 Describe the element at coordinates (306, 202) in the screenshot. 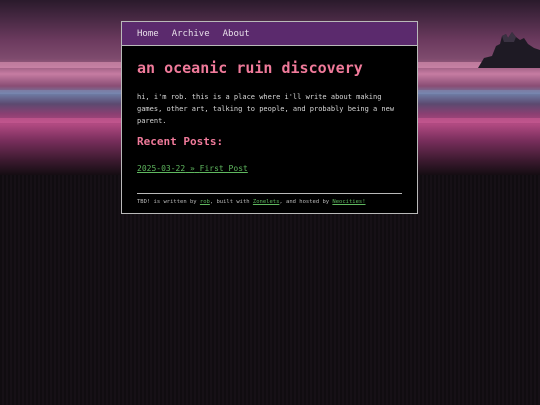

I see `footer-suffix: , and hosted by` at that location.